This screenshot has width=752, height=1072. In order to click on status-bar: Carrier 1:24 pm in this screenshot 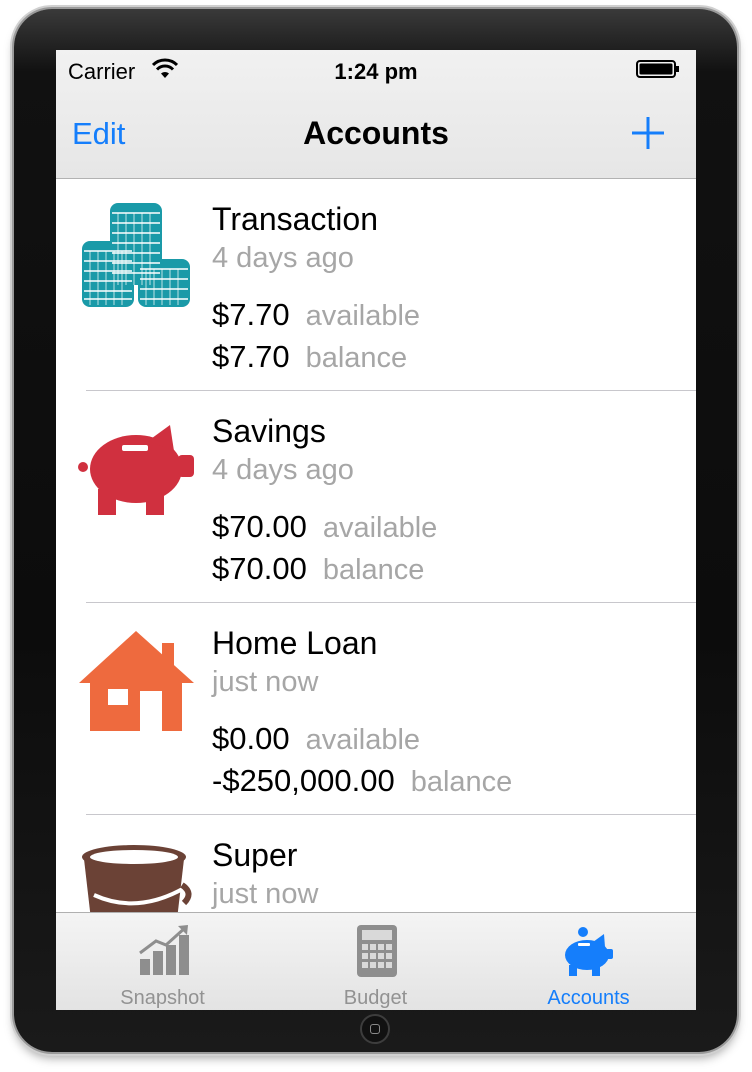, I will do `click(376, 70)`.